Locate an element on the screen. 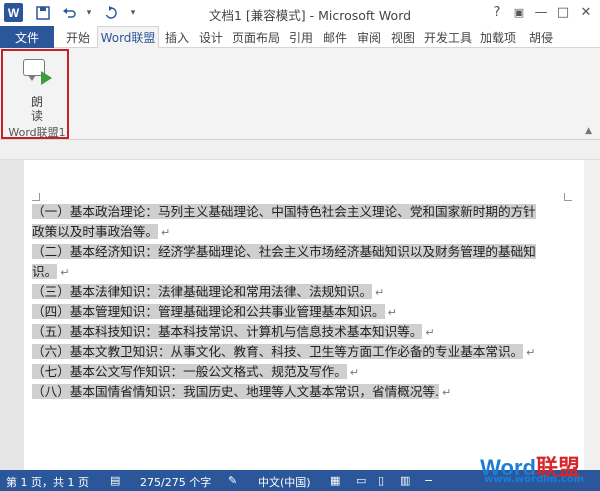 Image resolution: width=600 pixels, height=491 pixels. ribbon-display-options-button: ▣ is located at coordinates (519, 12).